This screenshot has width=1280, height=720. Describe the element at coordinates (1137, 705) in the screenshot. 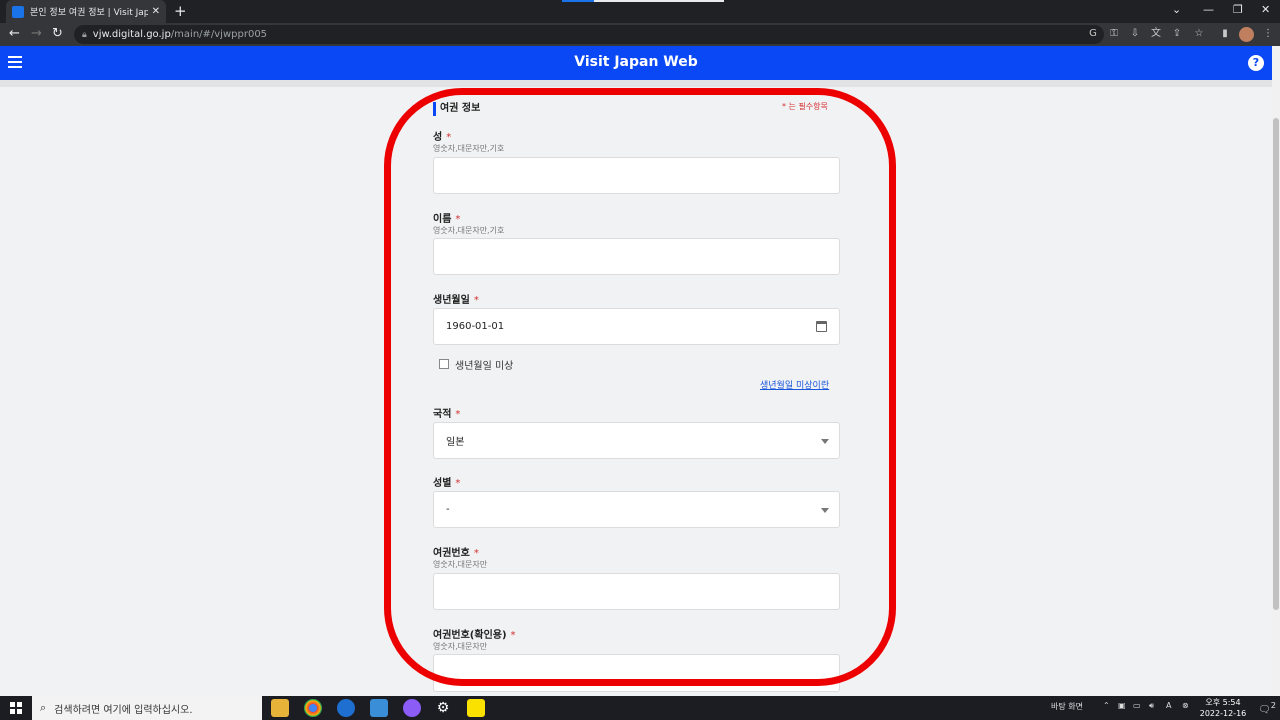

I see `network-icon: ▭` at that location.